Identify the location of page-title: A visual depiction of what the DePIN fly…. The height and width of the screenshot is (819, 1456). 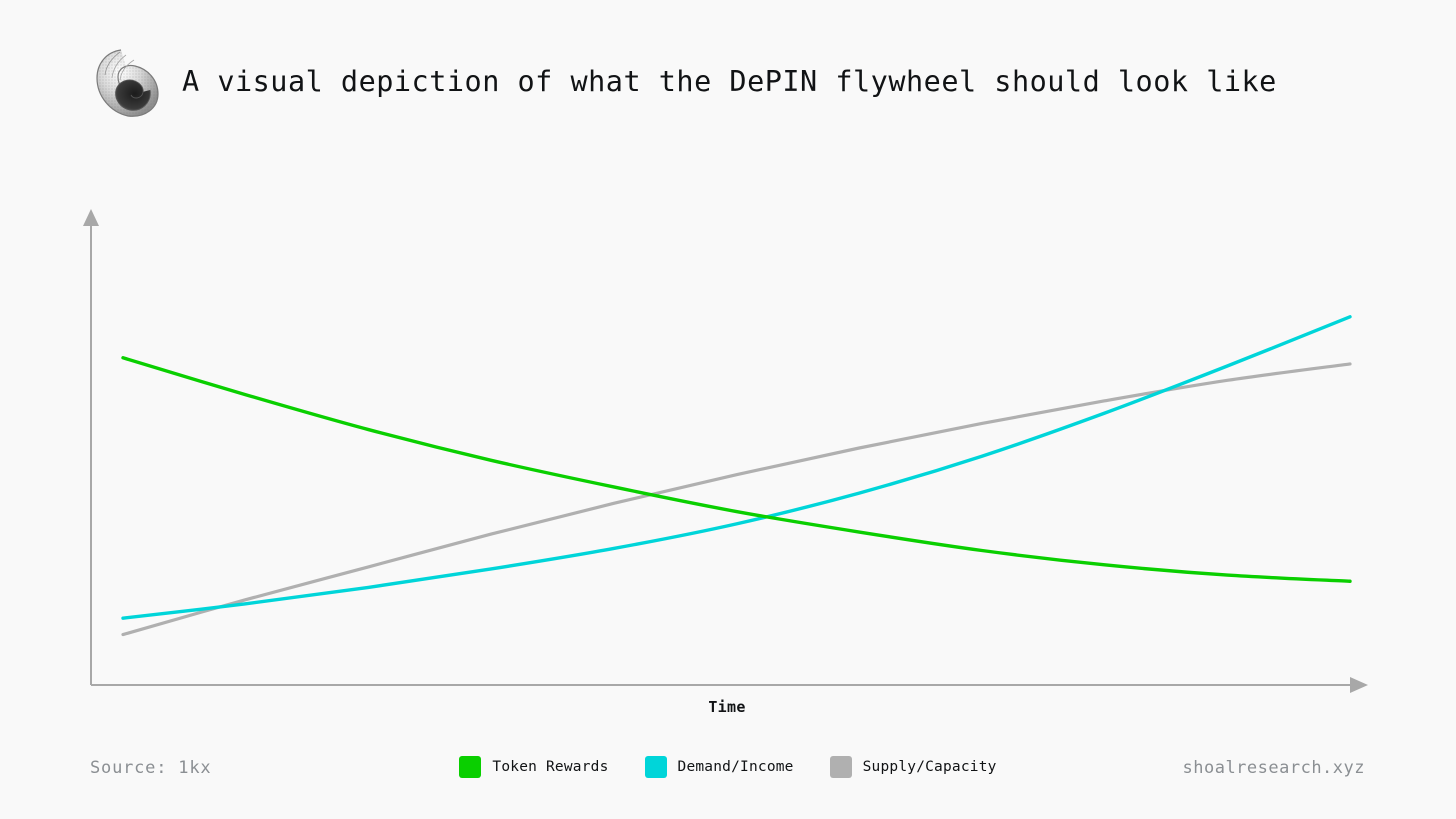
(729, 81).